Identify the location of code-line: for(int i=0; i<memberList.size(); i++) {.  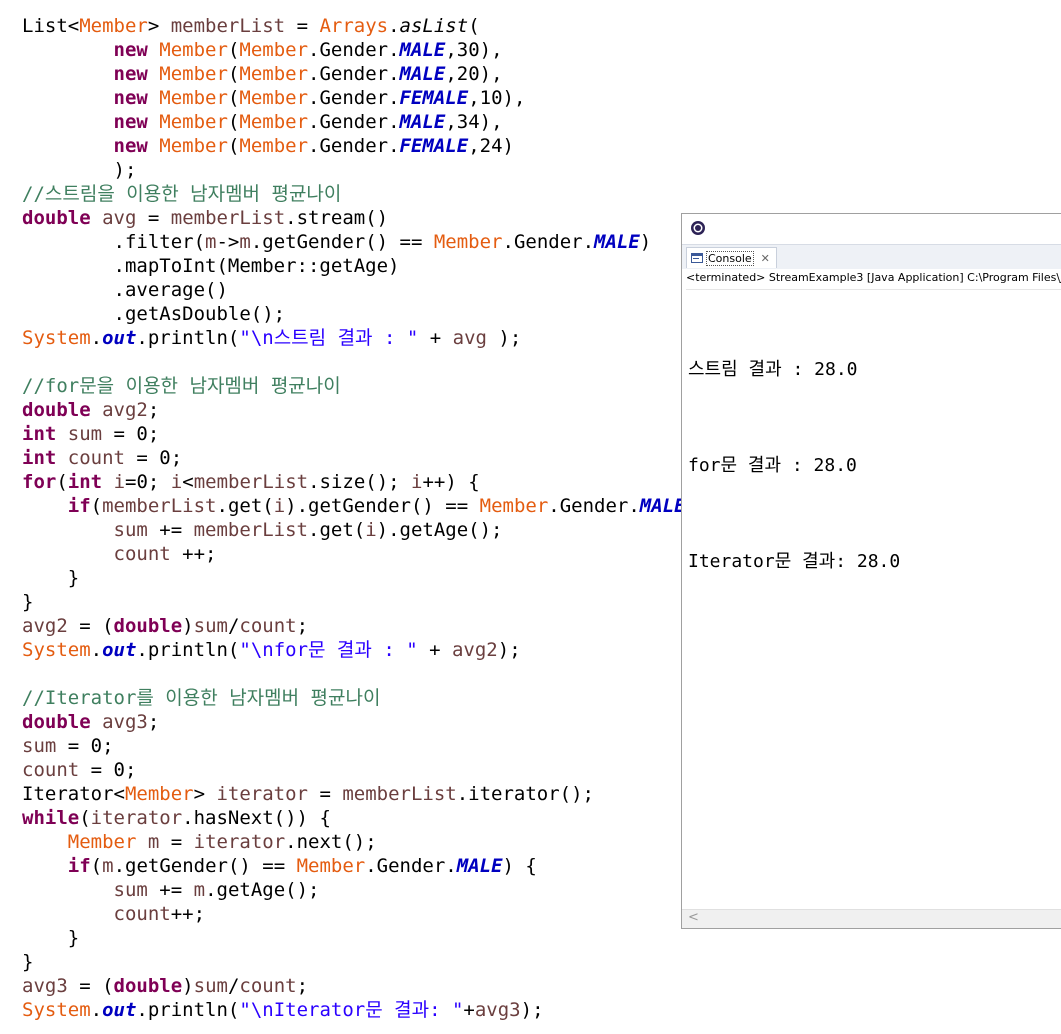
(371, 482).